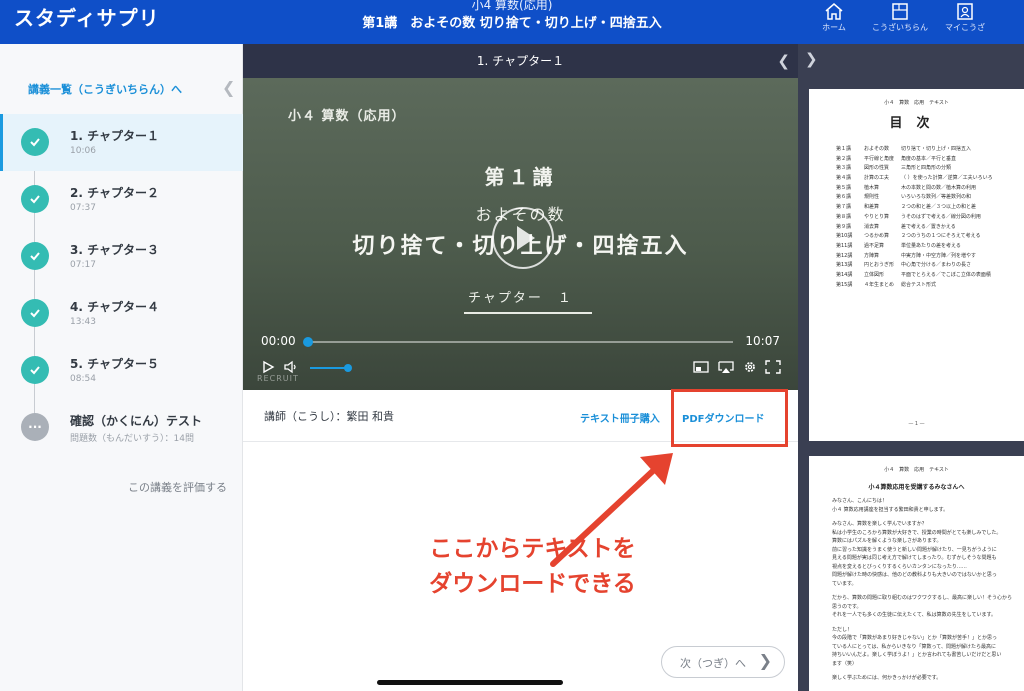  What do you see at coordinates (914, 549) in the screenshot?
I see `pdf-intro-line: 前に習った知識をうまく使うと新しい問題が解けたり、一見ちがうように` at bounding box center [914, 549].